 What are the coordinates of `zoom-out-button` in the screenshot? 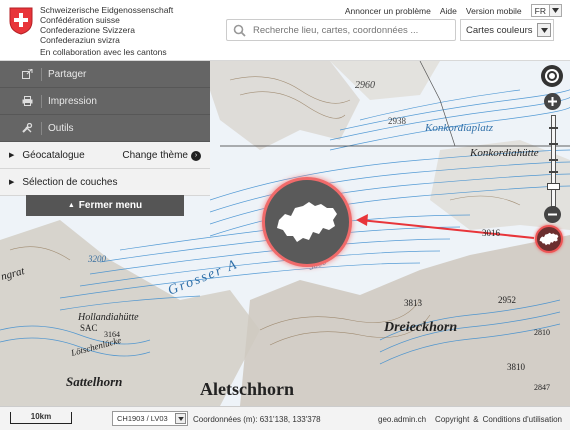 It's located at (552, 214).